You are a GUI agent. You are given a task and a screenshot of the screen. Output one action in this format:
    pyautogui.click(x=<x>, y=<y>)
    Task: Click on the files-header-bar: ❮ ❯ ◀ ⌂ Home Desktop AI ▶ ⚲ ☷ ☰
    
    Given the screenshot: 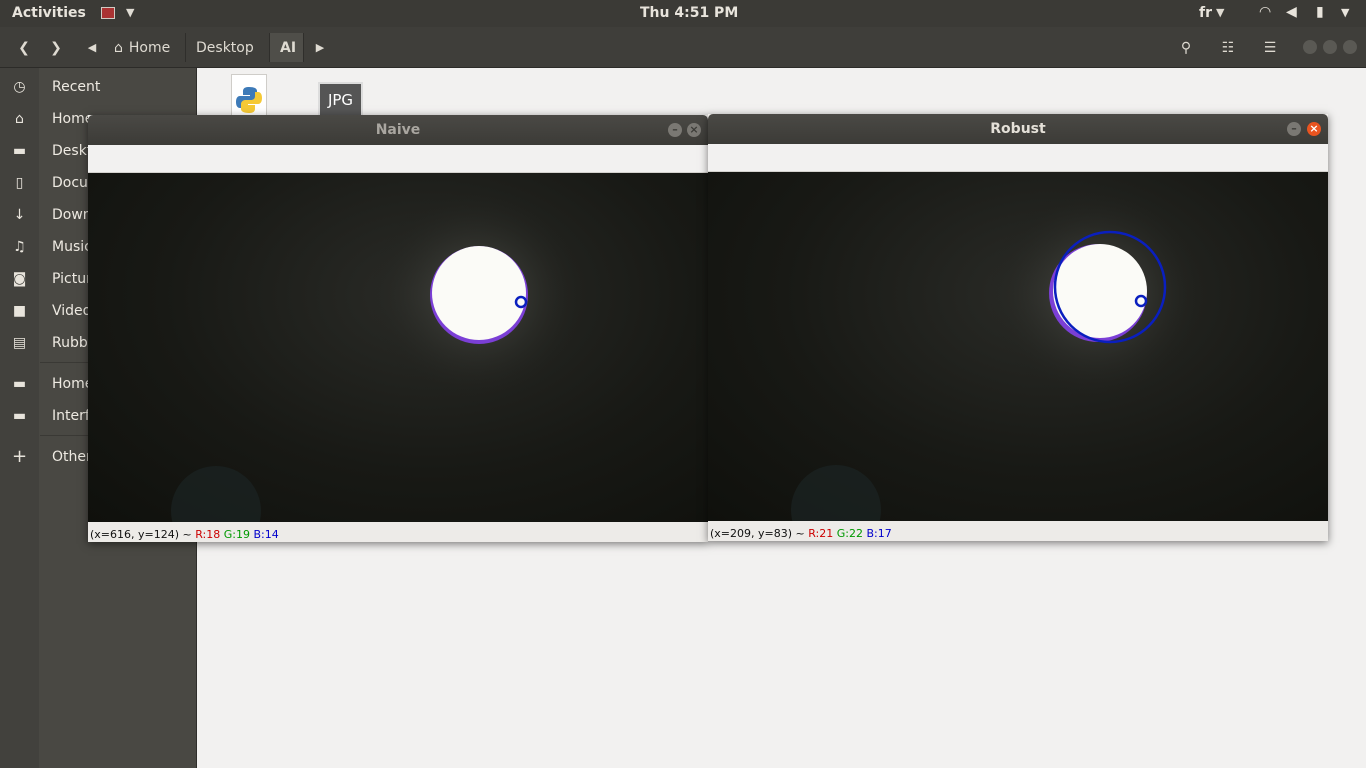 What is the action you would take?
    pyautogui.click(x=683, y=47)
    